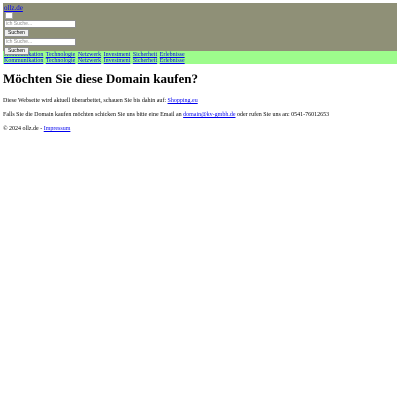 The height and width of the screenshot is (400, 400). I want to click on email-link: domain@kv-gmbh.de, so click(209, 115).